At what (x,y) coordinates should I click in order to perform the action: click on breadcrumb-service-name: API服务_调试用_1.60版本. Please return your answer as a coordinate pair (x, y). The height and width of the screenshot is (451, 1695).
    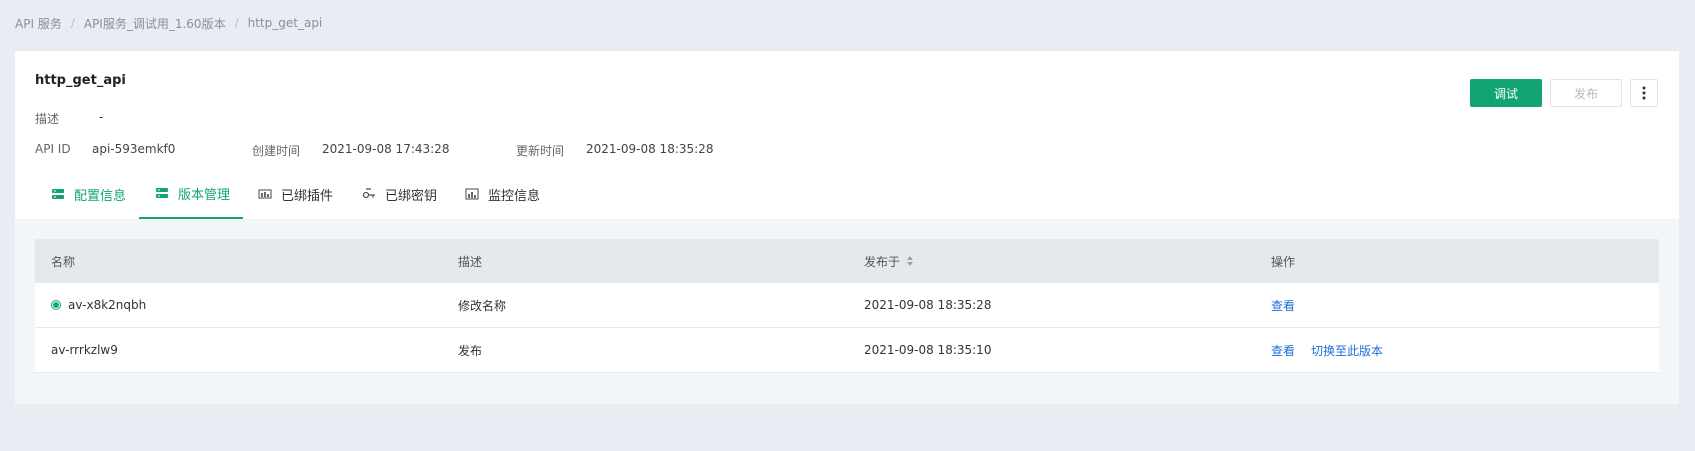
    Looking at the image, I should click on (155, 23).